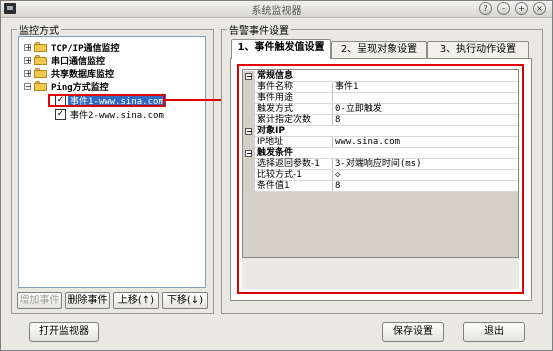 The width and height of the screenshot is (553, 351). What do you see at coordinates (136, 300) in the screenshot?
I see `move-up-button: 上移(↑)` at bounding box center [136, 300].